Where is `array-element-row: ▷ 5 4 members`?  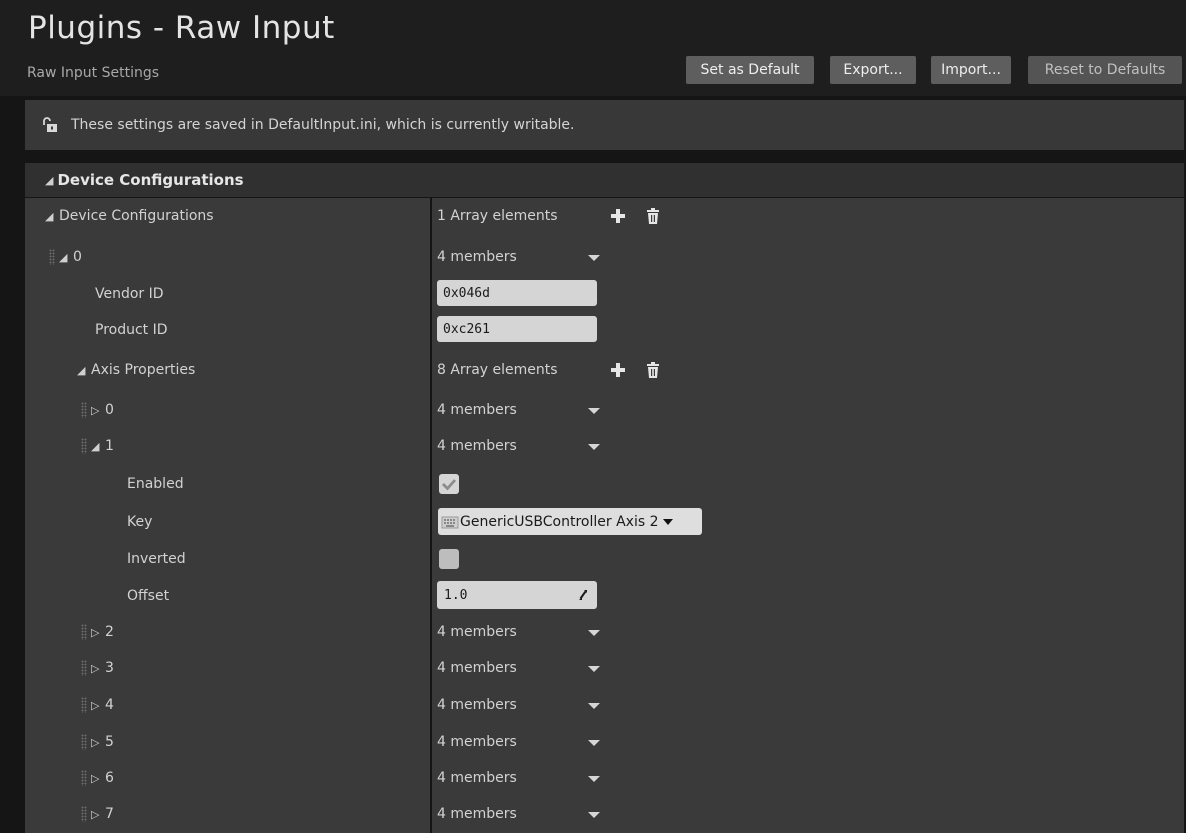 array-element-row: ▷ 5 4 members is located at coordinates (604, 742).